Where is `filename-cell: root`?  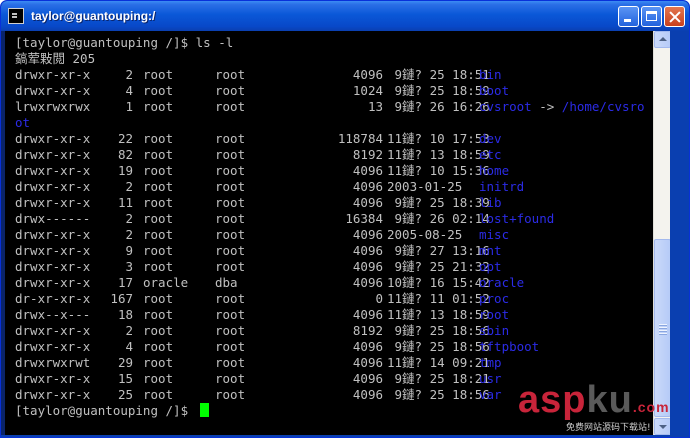 filename-cell: root is located at coordinates (494, 314).